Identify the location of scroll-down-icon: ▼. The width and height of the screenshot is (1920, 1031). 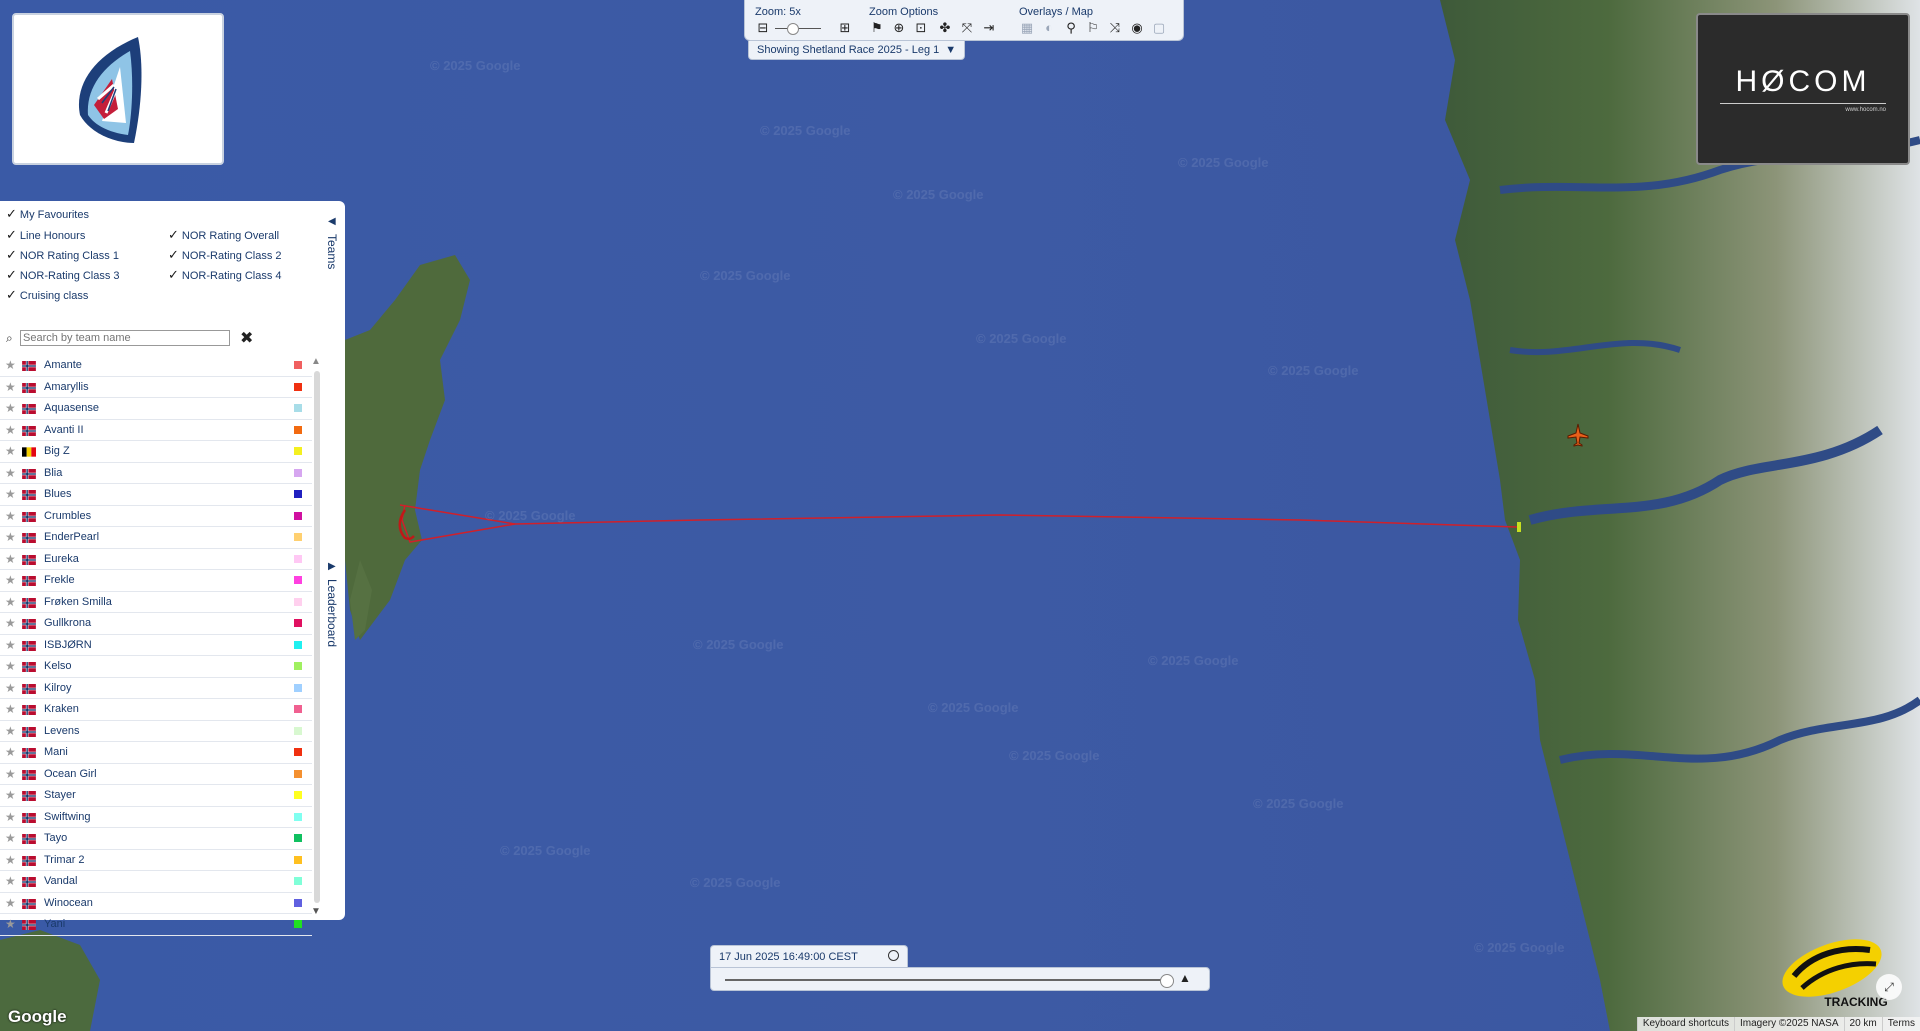
(316, 911).